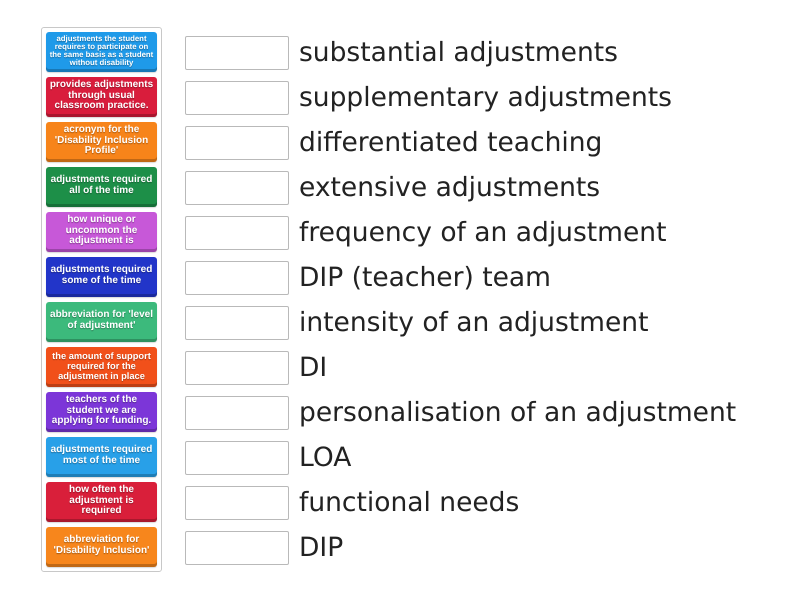 This screenshot has width=800, height=600. I want to click on term-label: frequency of an adjustment, so click(482, 232).